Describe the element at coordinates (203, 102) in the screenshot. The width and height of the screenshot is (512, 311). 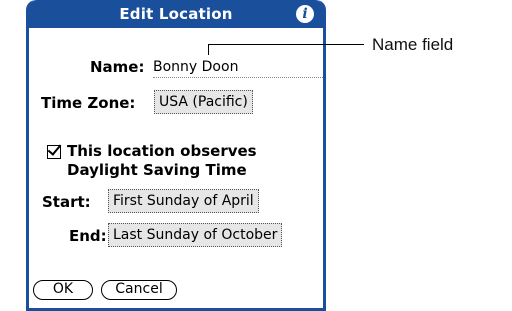
I see `timezone-selector: USA (Pacific)` at that location.